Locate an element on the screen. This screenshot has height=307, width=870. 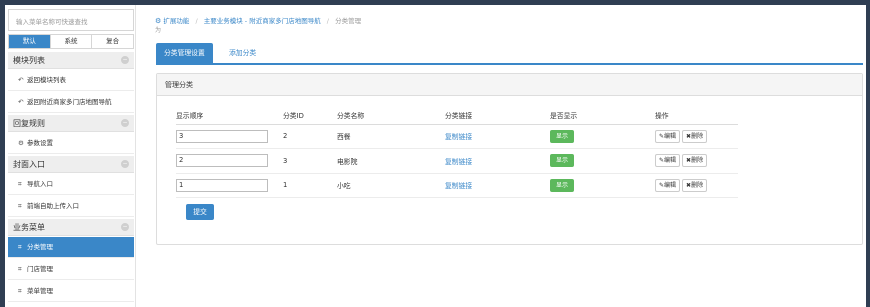
sidebar-item-label: 门店管理 is located at coordinates (40, 269).